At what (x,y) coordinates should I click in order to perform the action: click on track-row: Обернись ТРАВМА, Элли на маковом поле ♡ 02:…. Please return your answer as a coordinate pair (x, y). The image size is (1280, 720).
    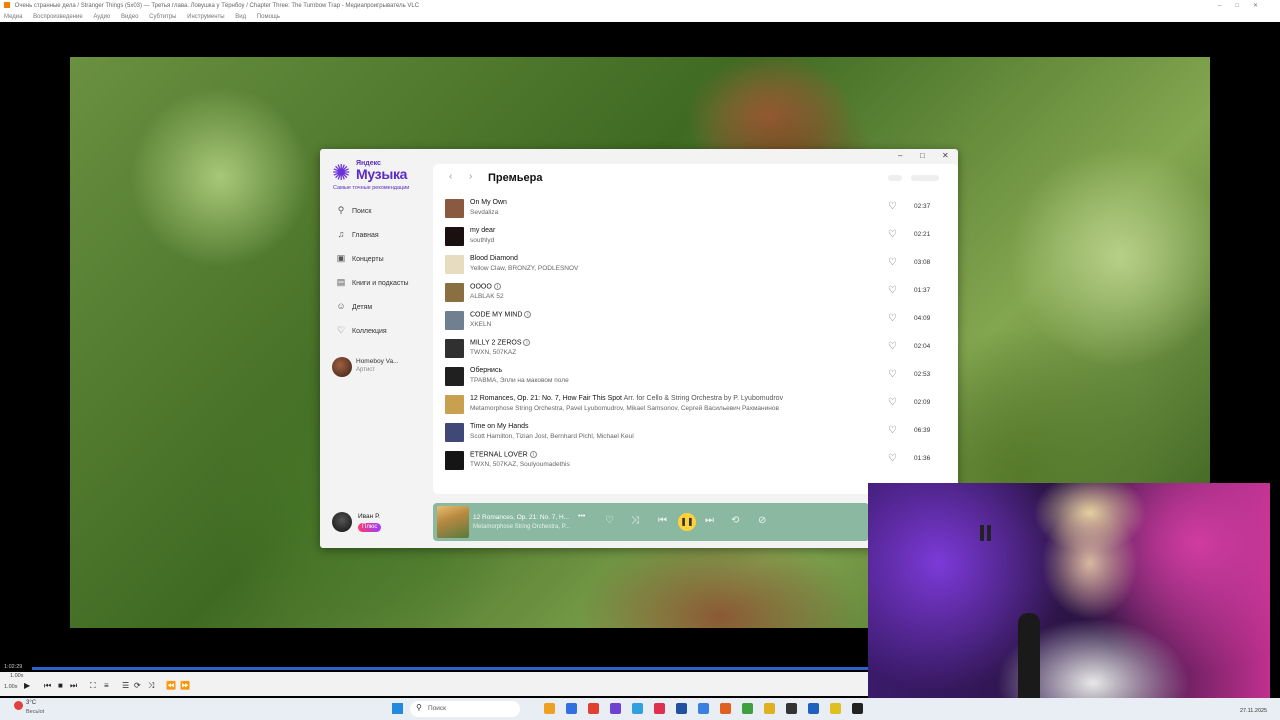
    Looking at the image, I should click on (695, 378).